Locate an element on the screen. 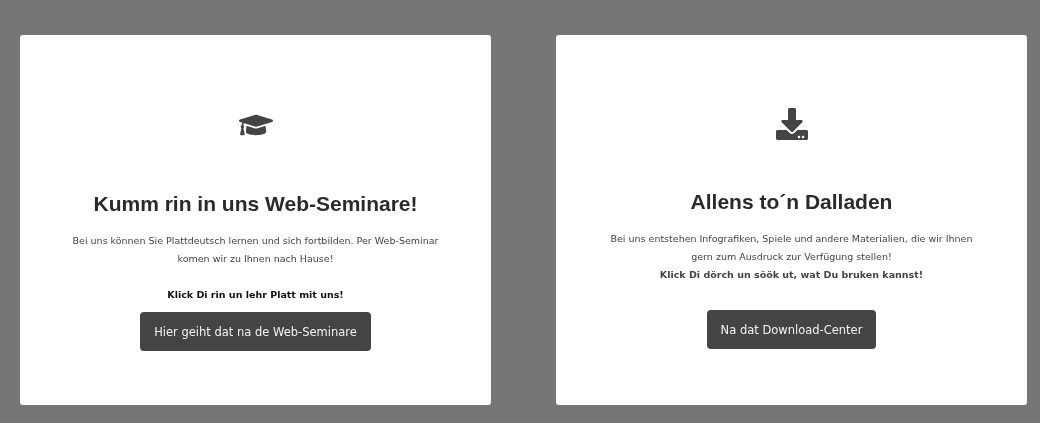 The image size is (1040, 423). link-button: Hier geiht dat na de Web-Seminare is located at coordinates (255, 331).